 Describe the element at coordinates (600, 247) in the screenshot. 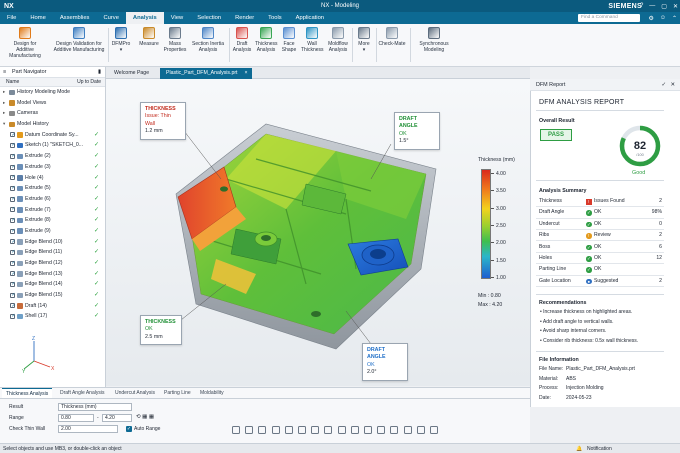

I see `summary-row: Boss ✓ OK 6` at that location.